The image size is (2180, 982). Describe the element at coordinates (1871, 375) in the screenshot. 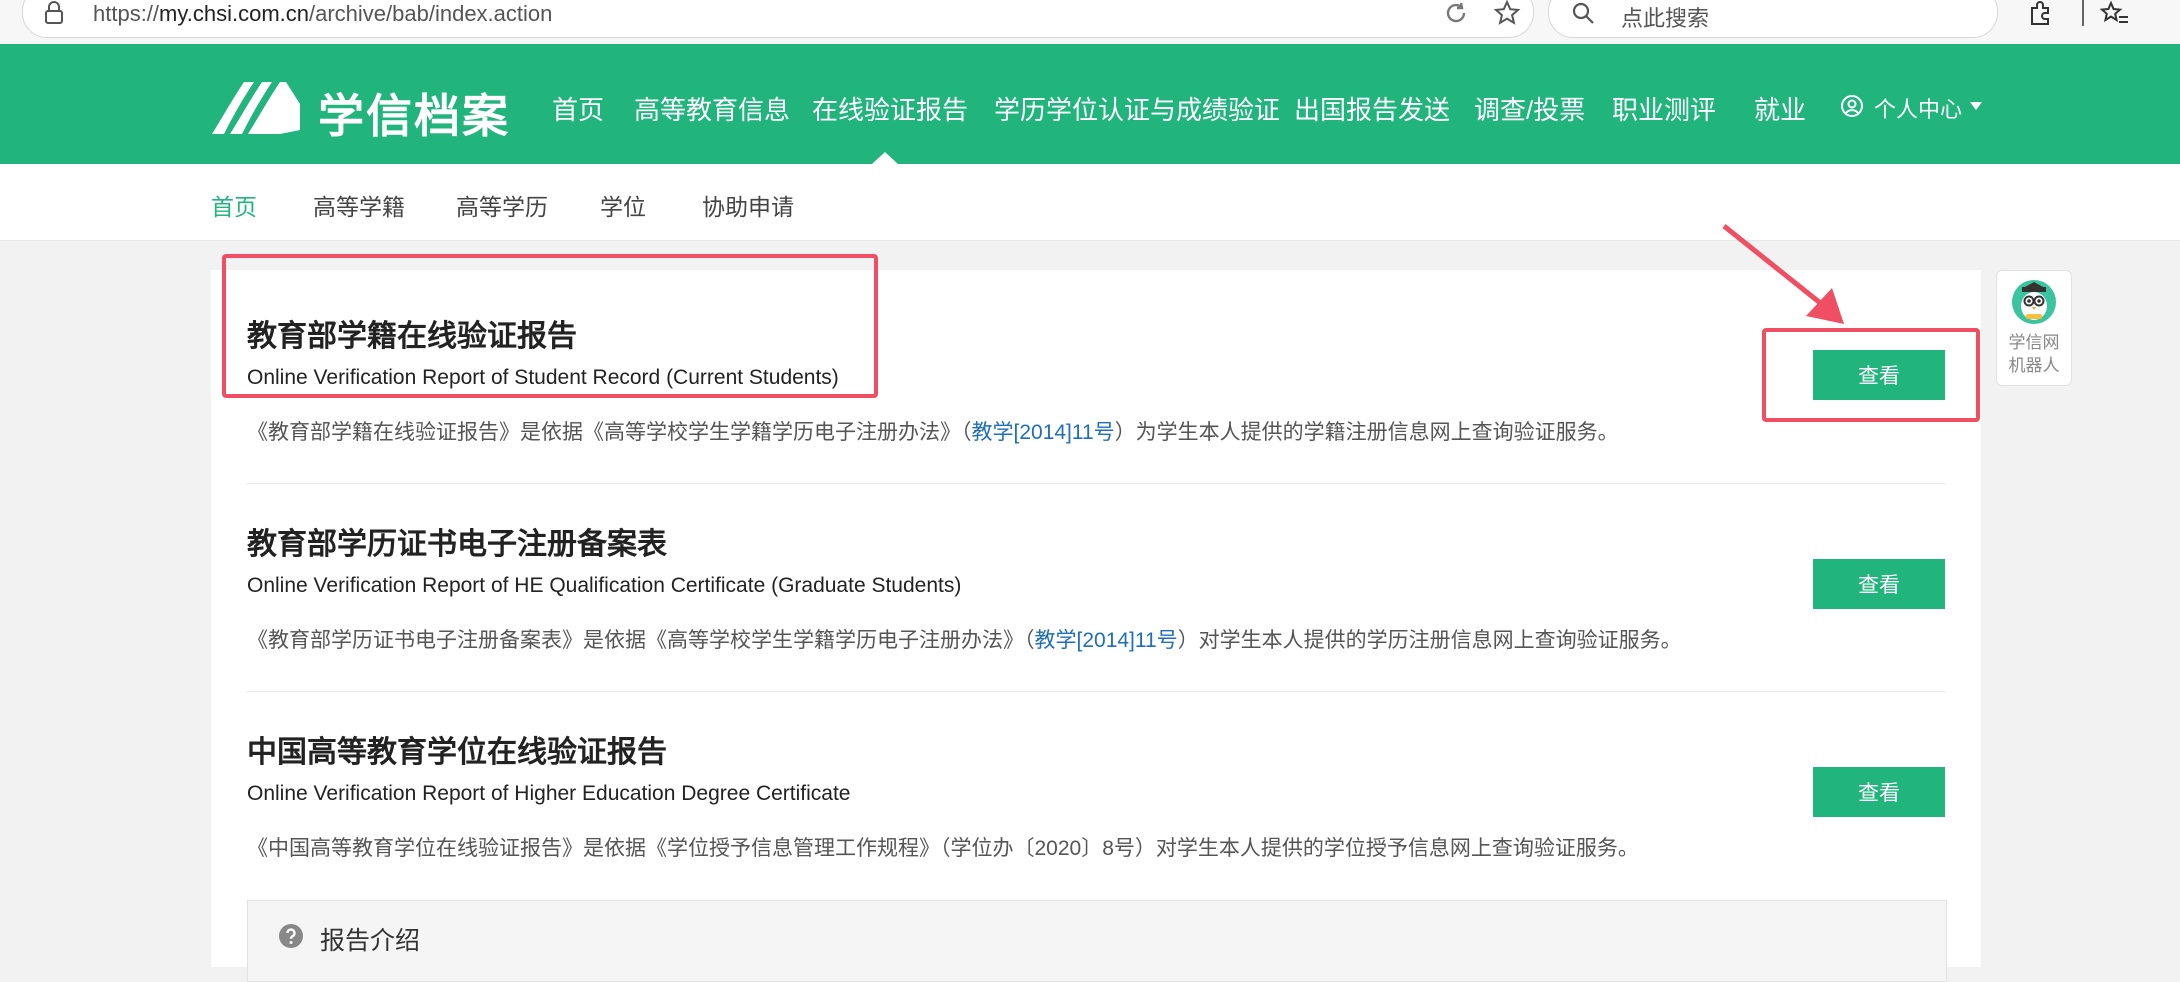

I see `highlight-box-button` at that location.